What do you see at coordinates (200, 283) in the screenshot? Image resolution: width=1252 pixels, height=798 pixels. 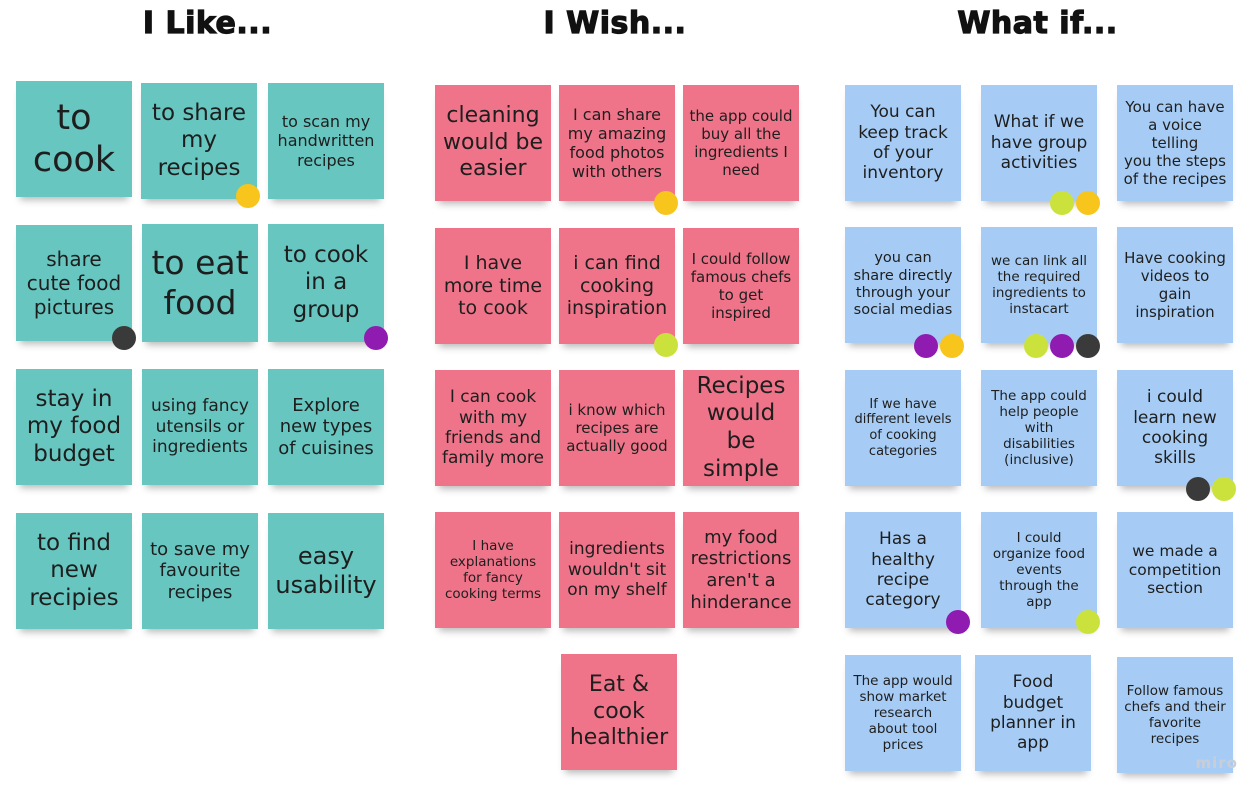 I see `sticky-note: to eat food` at bounding box center [200, 283].